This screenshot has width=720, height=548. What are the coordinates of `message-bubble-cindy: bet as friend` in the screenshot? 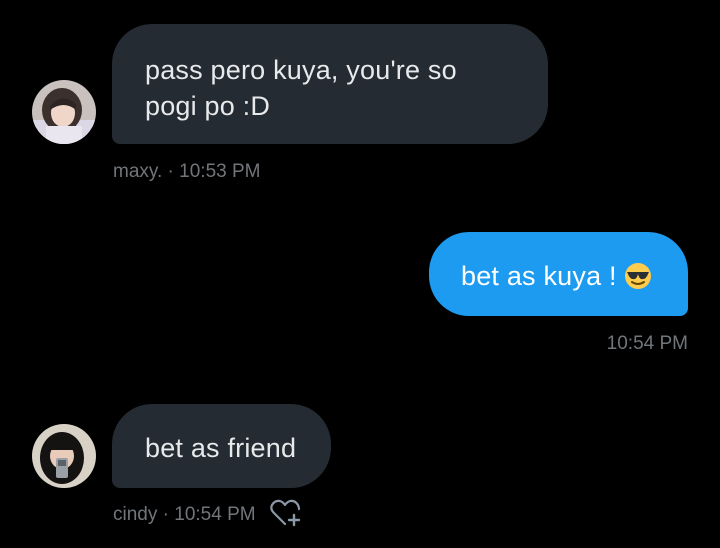 It's located at (221, 446).